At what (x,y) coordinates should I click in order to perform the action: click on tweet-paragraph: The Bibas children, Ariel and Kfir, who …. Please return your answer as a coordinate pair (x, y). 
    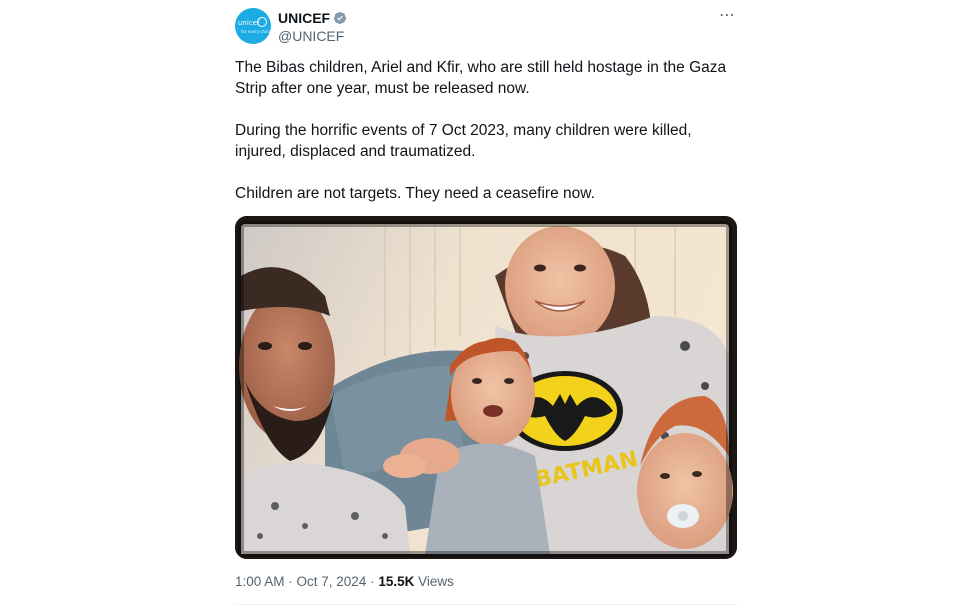
    Looking at the image, I should click on (483, 78).